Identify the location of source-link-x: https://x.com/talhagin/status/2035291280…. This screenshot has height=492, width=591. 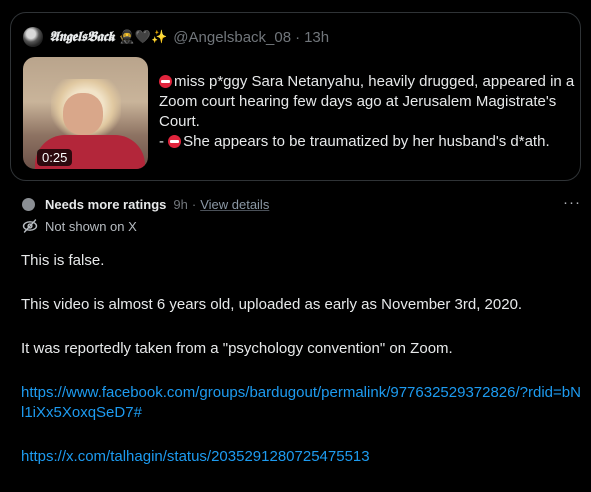
(195, 456).